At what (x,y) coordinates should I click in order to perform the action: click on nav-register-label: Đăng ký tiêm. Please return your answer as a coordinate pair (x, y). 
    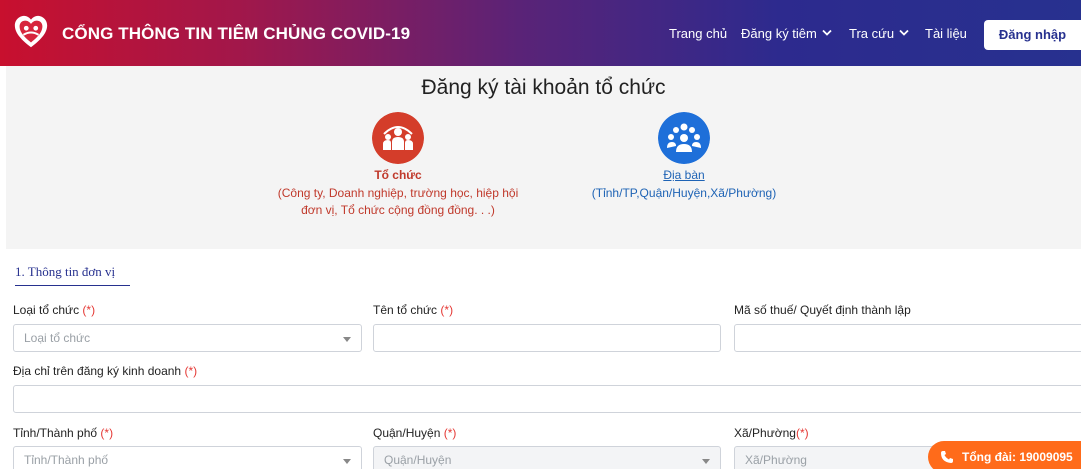
    Looking at the image, I should click on (779, 33).